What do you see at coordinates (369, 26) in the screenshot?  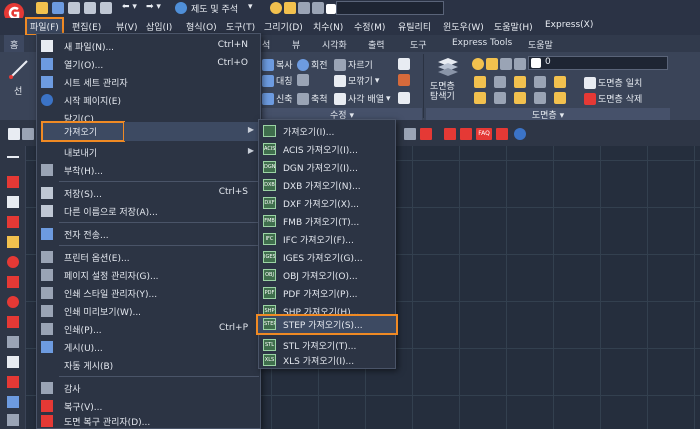 I see `menu-modify: 수정(M)` at bounding box center [369, 26].